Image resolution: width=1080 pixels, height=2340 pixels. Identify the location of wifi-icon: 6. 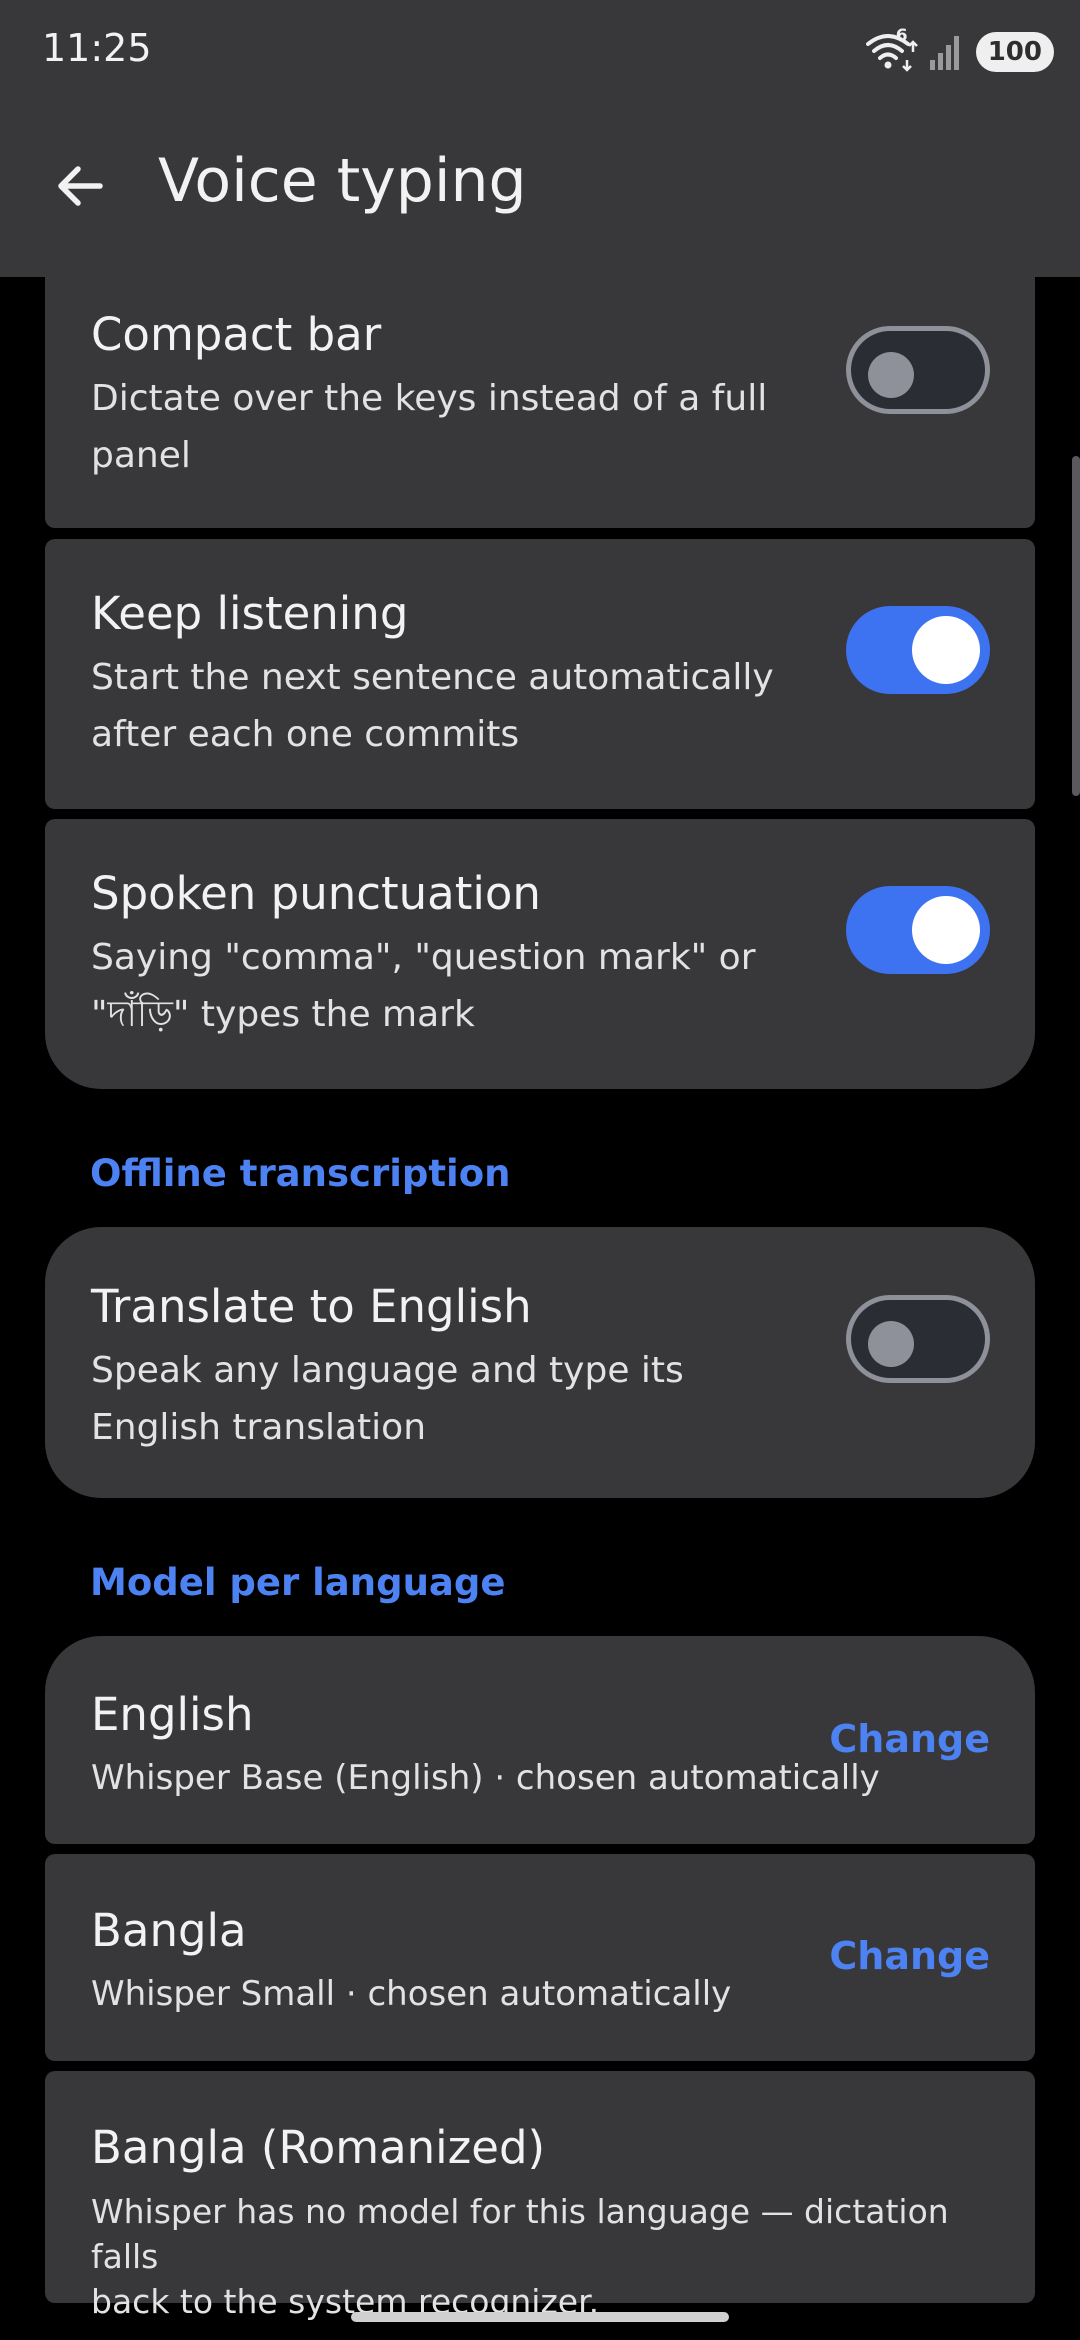
(891, 50).